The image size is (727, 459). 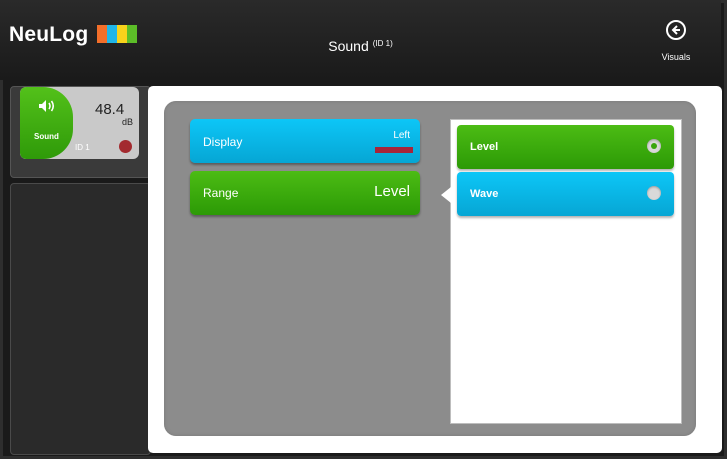 I want to click on display-color-swatch, so click(x=394, y=150).